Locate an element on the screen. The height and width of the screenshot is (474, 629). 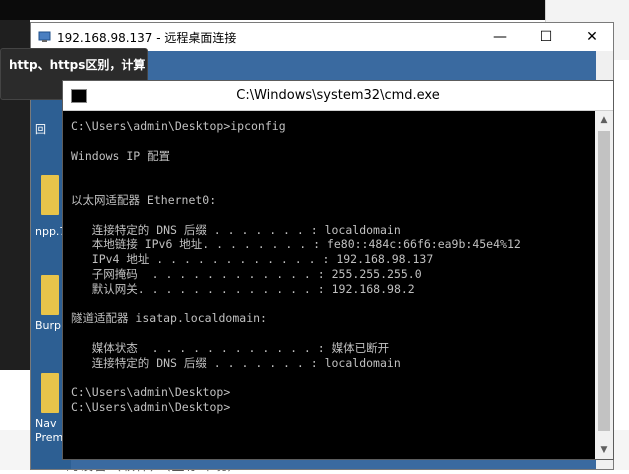
cmd-window-title: C:\Windows\system32\cmd.exe is located at coordinates (338, 95).